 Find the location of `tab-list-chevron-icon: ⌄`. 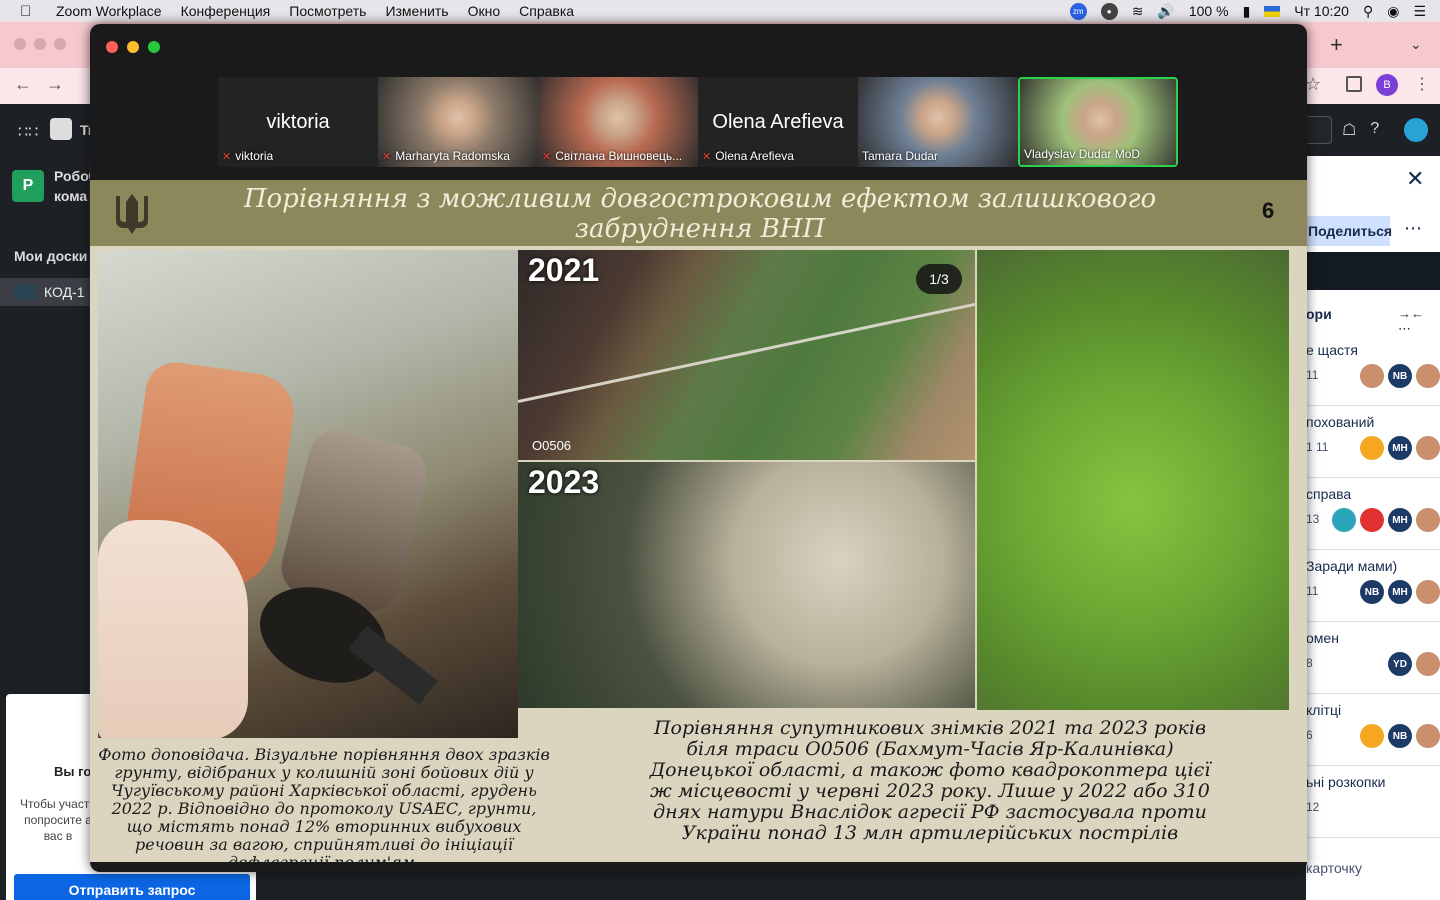

tab-list-chevron-icon: ⌄ is located at coordinates (1416, 44).